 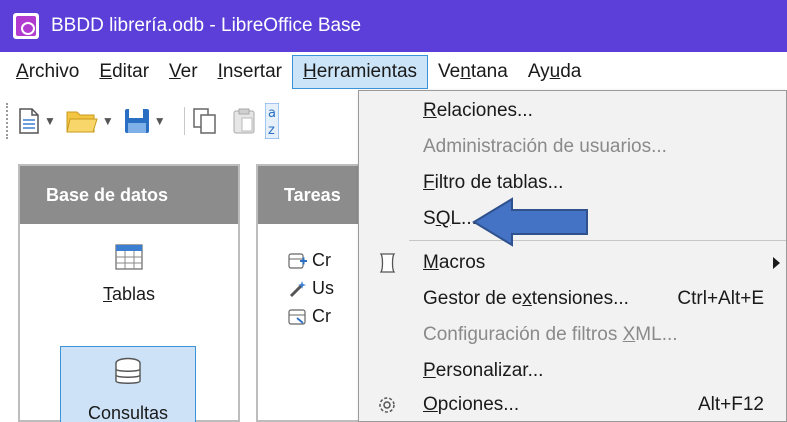 I want to click on gear-icon, so click(x=387, y=405).